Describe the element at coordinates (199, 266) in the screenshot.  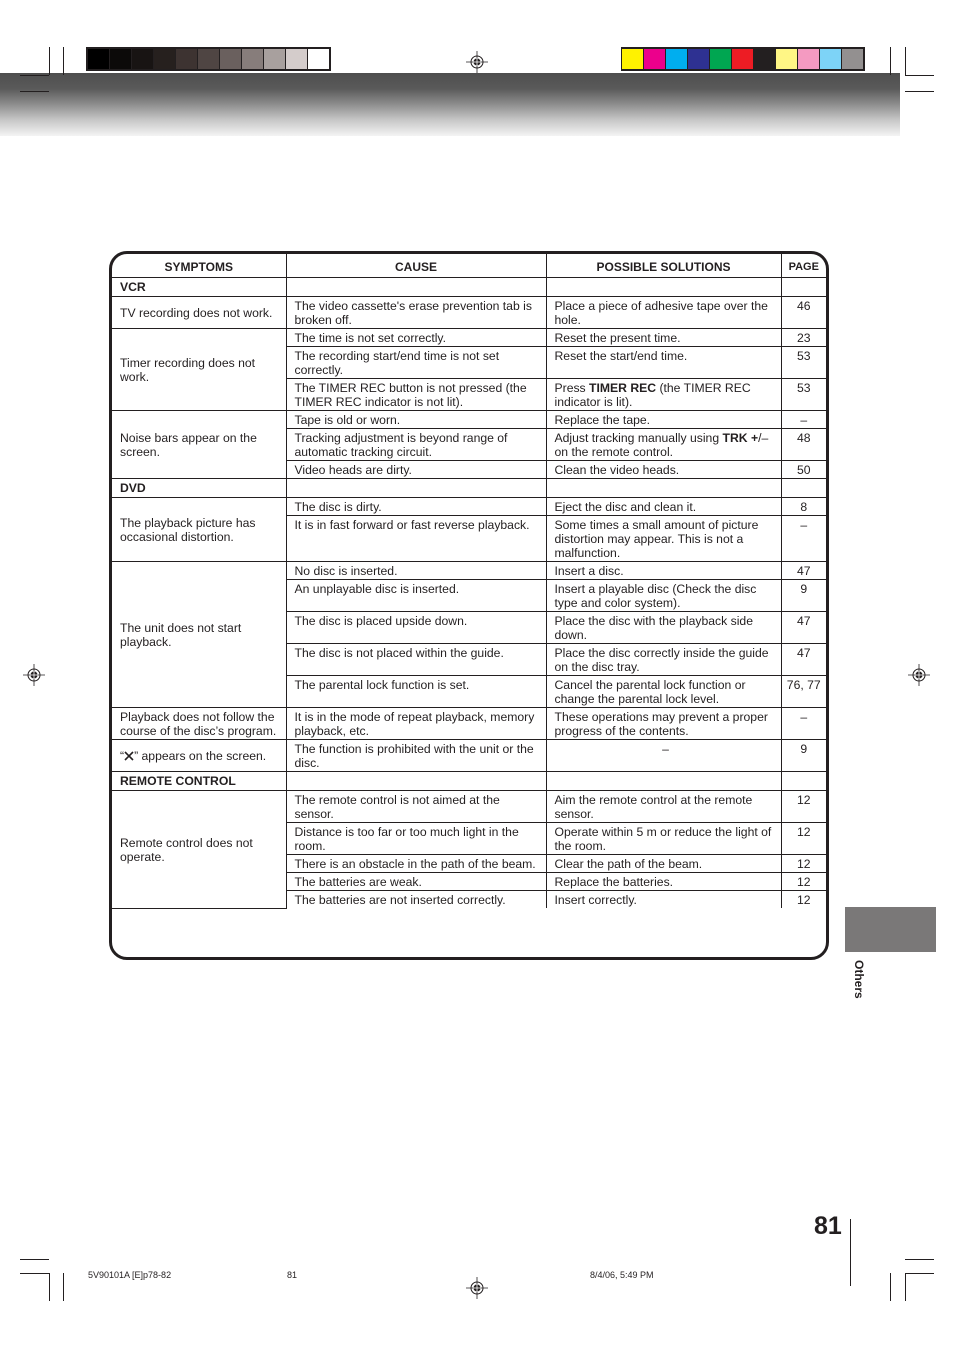
I see `header-symptoms: SYMPTOMS` at that location.